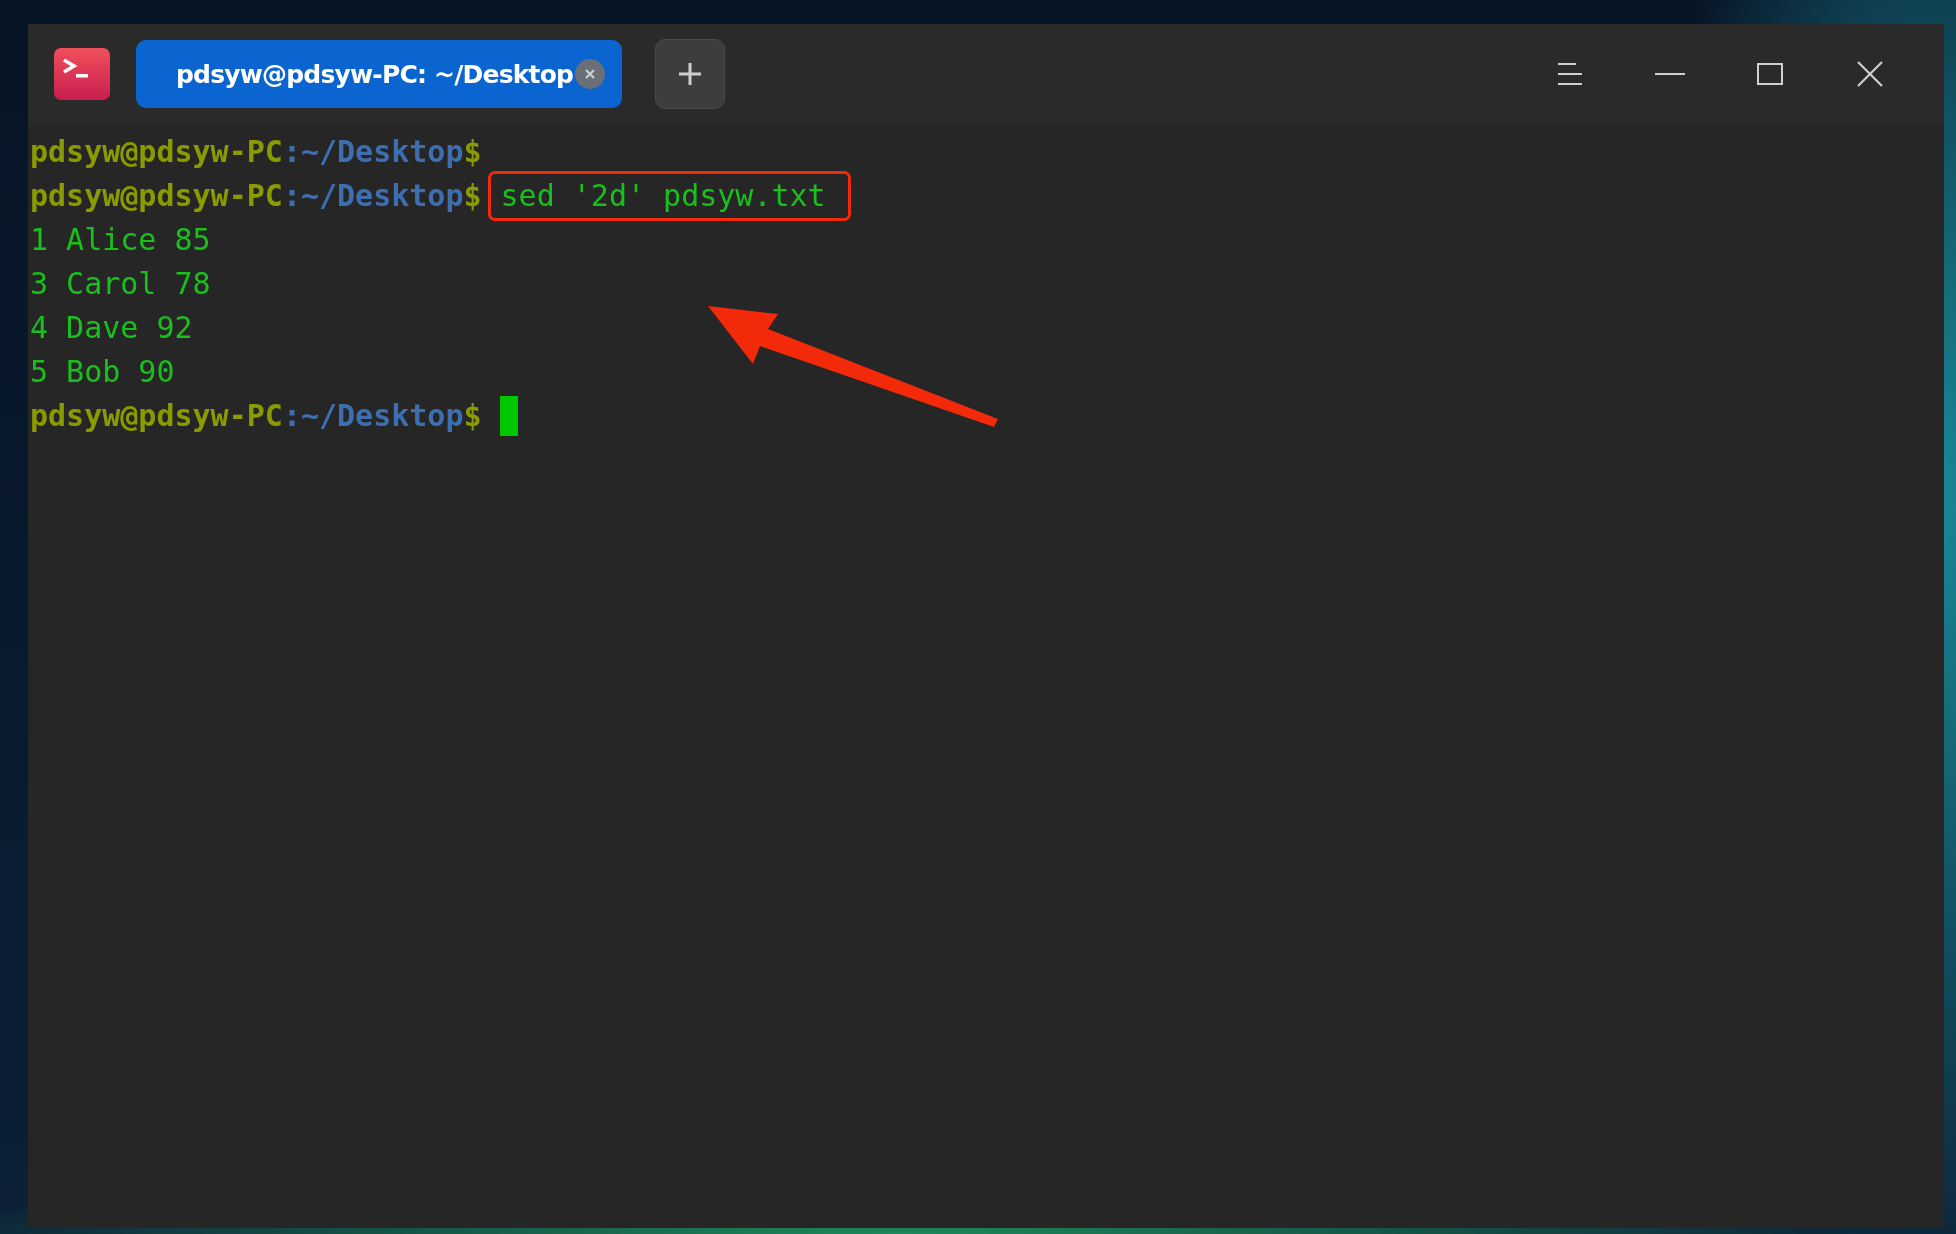 The width and height of the screenshot is (1956, 1234). What do you see at coordinates (1670, 74) in the screenshot?
I see `minimize-icon` at bounding box center [1670, 74].